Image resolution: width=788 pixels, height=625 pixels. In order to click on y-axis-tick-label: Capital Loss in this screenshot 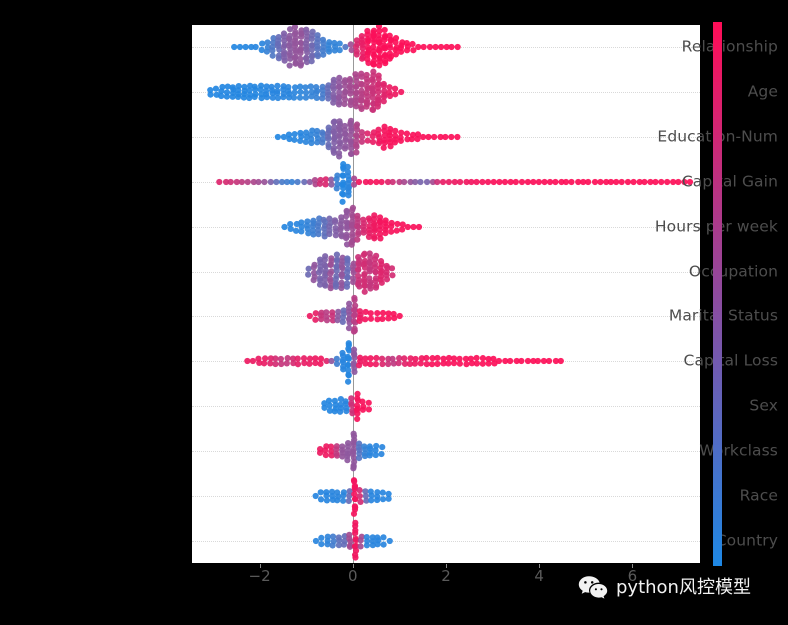, I will do `click(730, 360)`.